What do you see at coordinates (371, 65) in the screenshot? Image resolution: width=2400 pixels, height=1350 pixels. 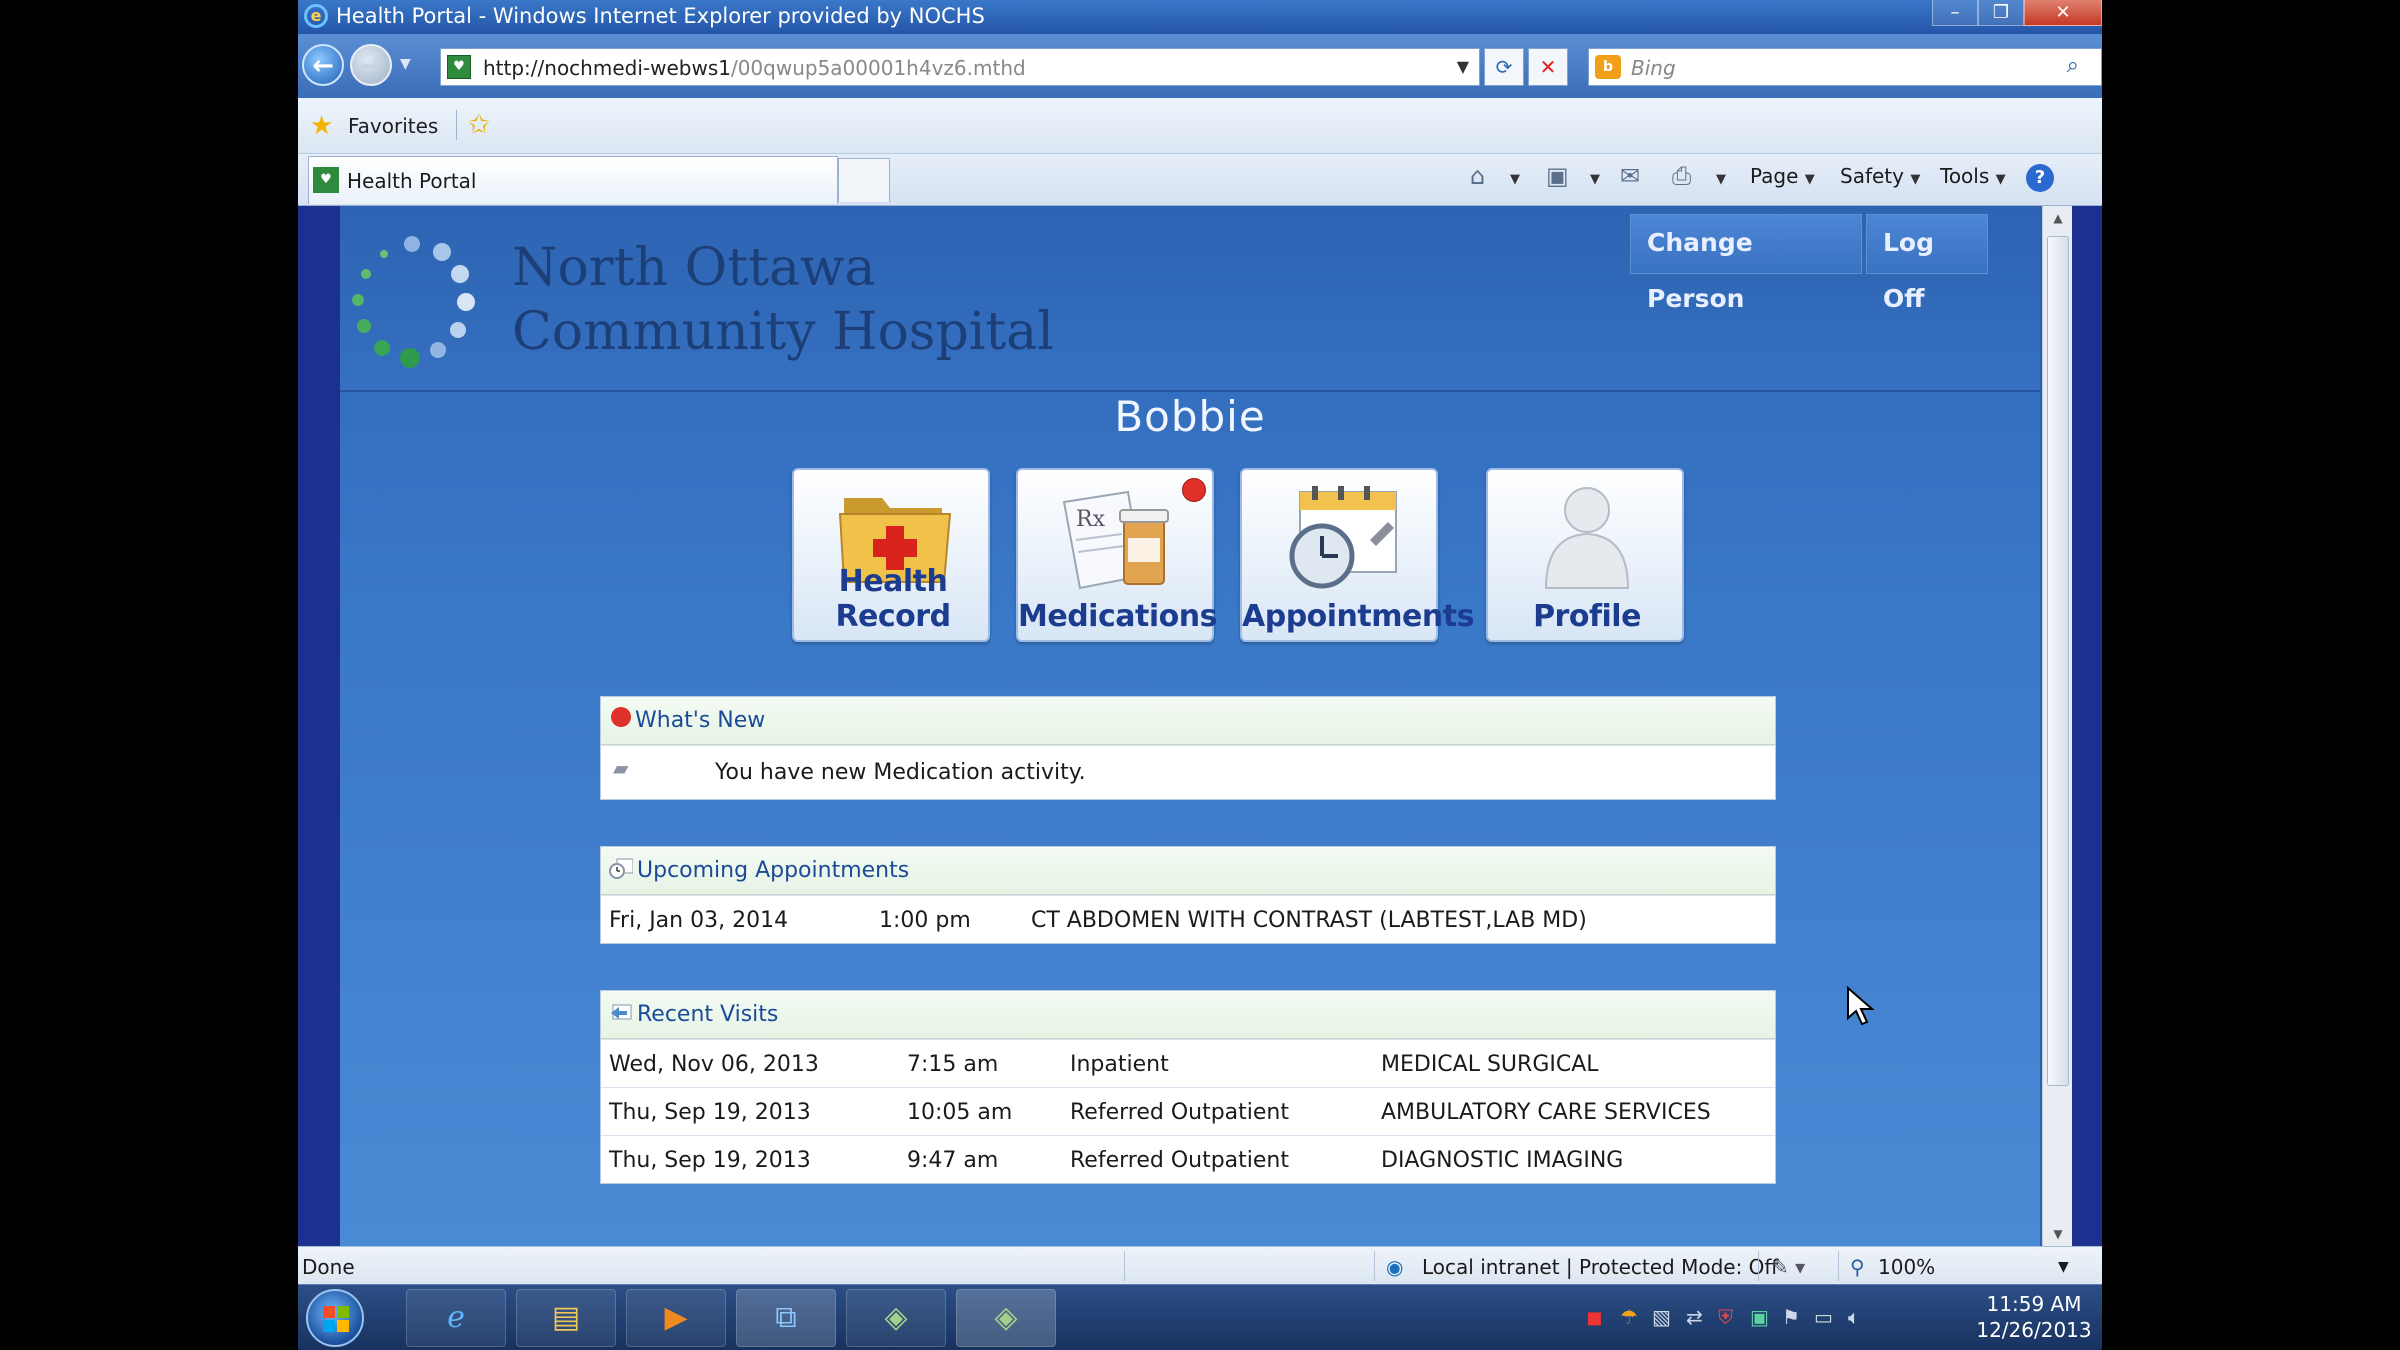 I see `forward-button: →` at bounding box center [371, 65].